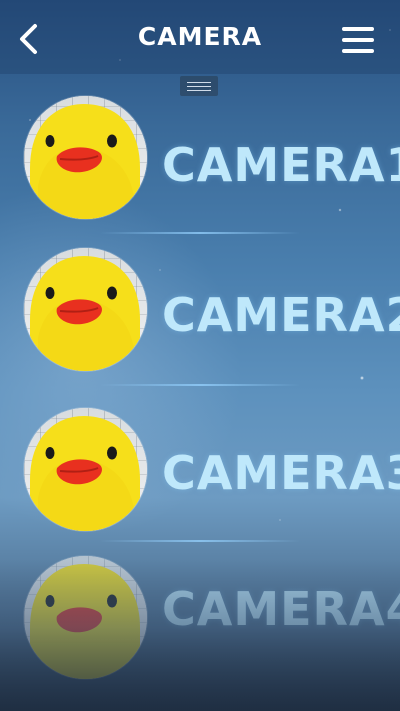 Image resolution: width=400 pixels, height=711 pixels. I want to click on hamburger-menu-icon, so click(358, 29).